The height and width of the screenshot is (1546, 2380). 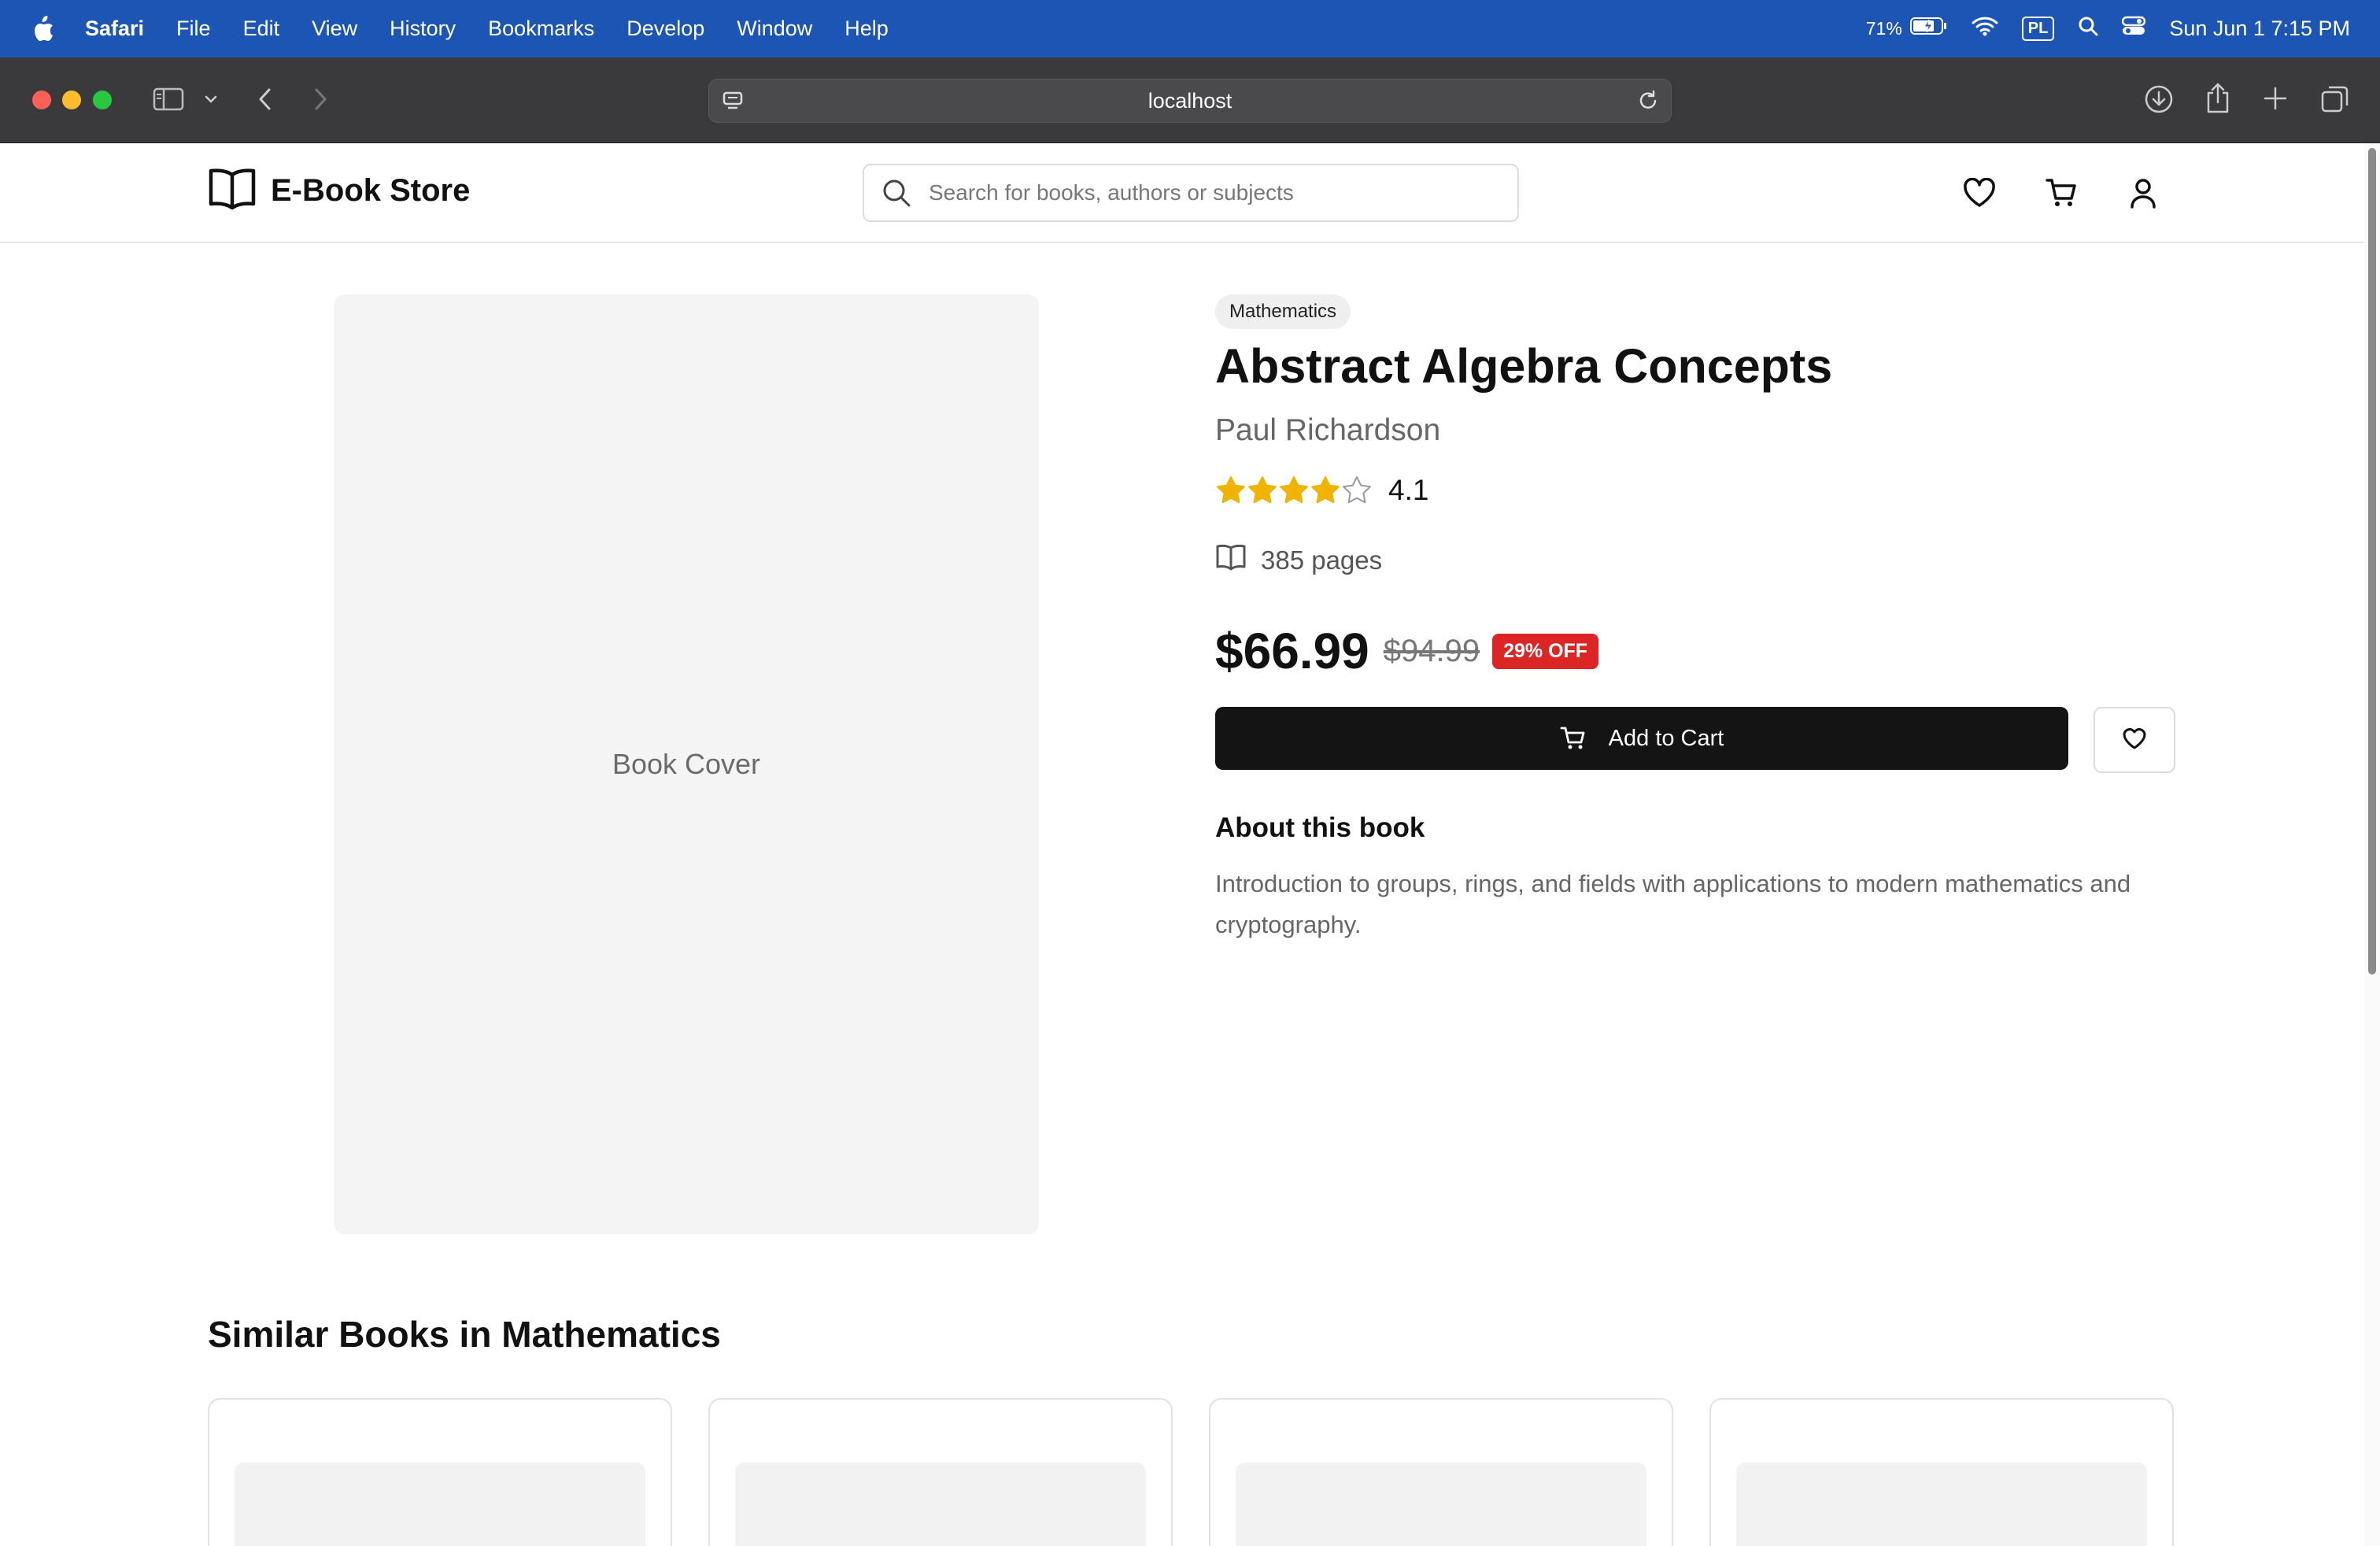 What do you see at coordinates (114, 29) in the screenshot?
I see `menu-app-safari: Safari` at bounding box center [114, 29].